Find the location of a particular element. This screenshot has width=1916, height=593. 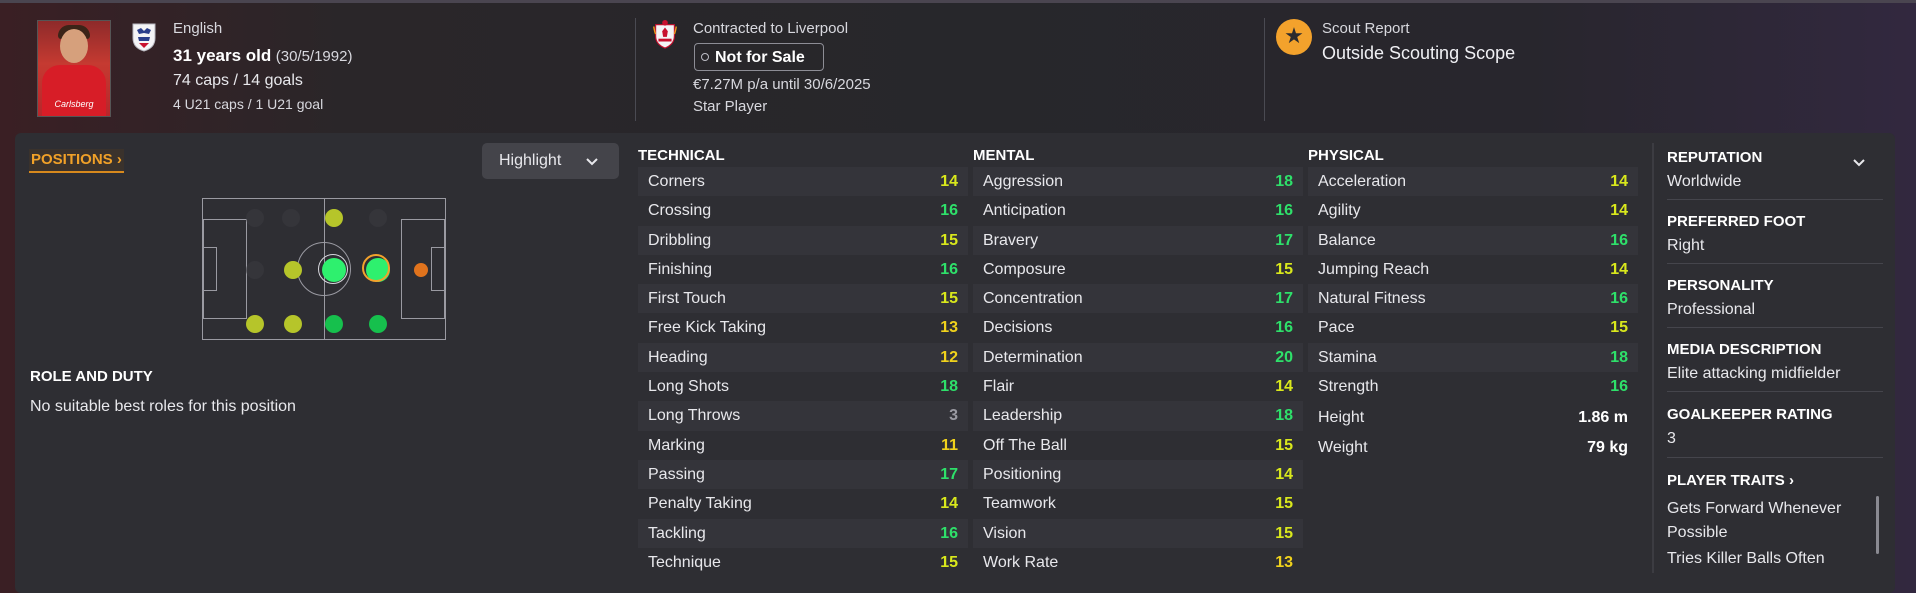

attribute-row: Decisions 16 is located at coordinates (1138, 327).